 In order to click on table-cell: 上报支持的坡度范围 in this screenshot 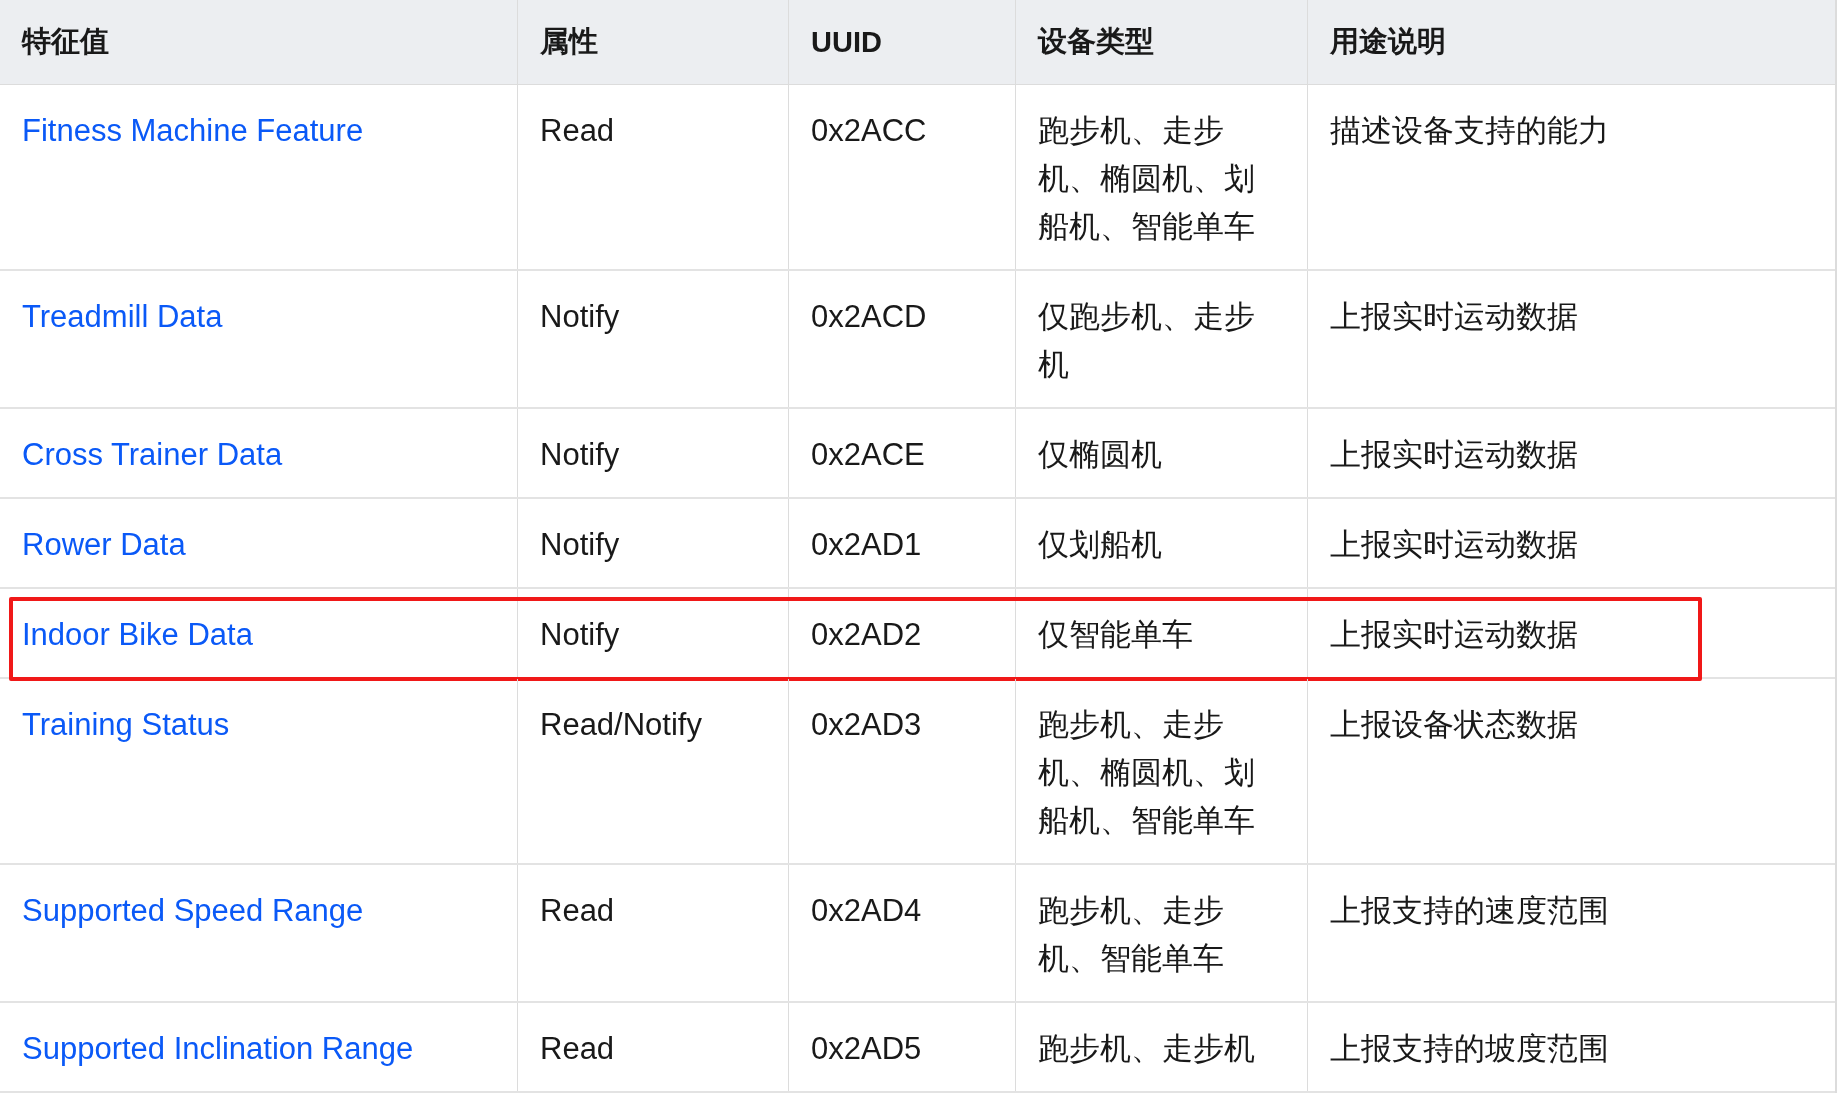, I will do `click(1571, 1047)`.